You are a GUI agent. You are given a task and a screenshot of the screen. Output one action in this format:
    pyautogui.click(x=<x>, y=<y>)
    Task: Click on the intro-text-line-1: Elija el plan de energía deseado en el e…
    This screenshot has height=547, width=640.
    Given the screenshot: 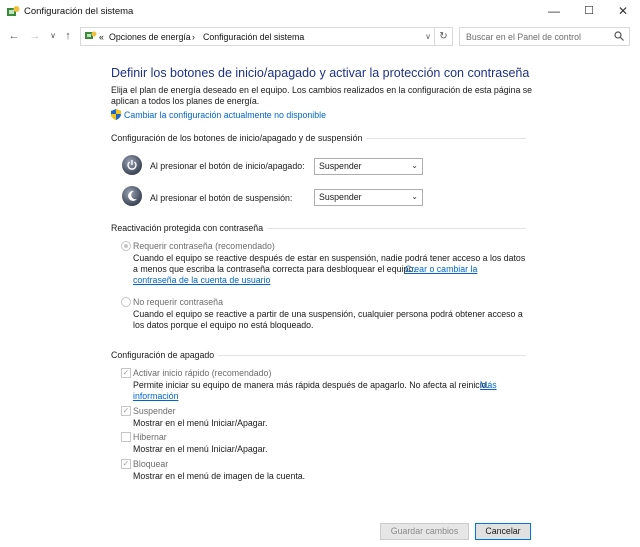 What is the action you would take?
    pyautogui.click(x=322, y=90)
    